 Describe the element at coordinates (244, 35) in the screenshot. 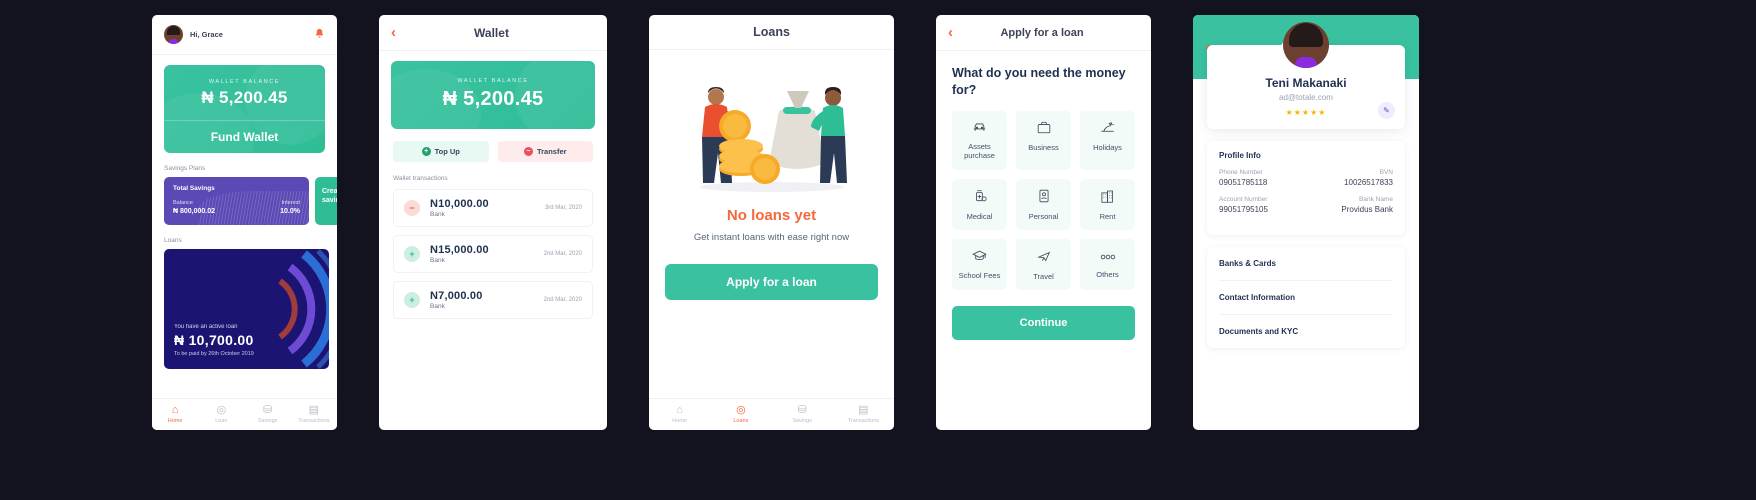

I see `home-header: Hi, Grace` at that location.